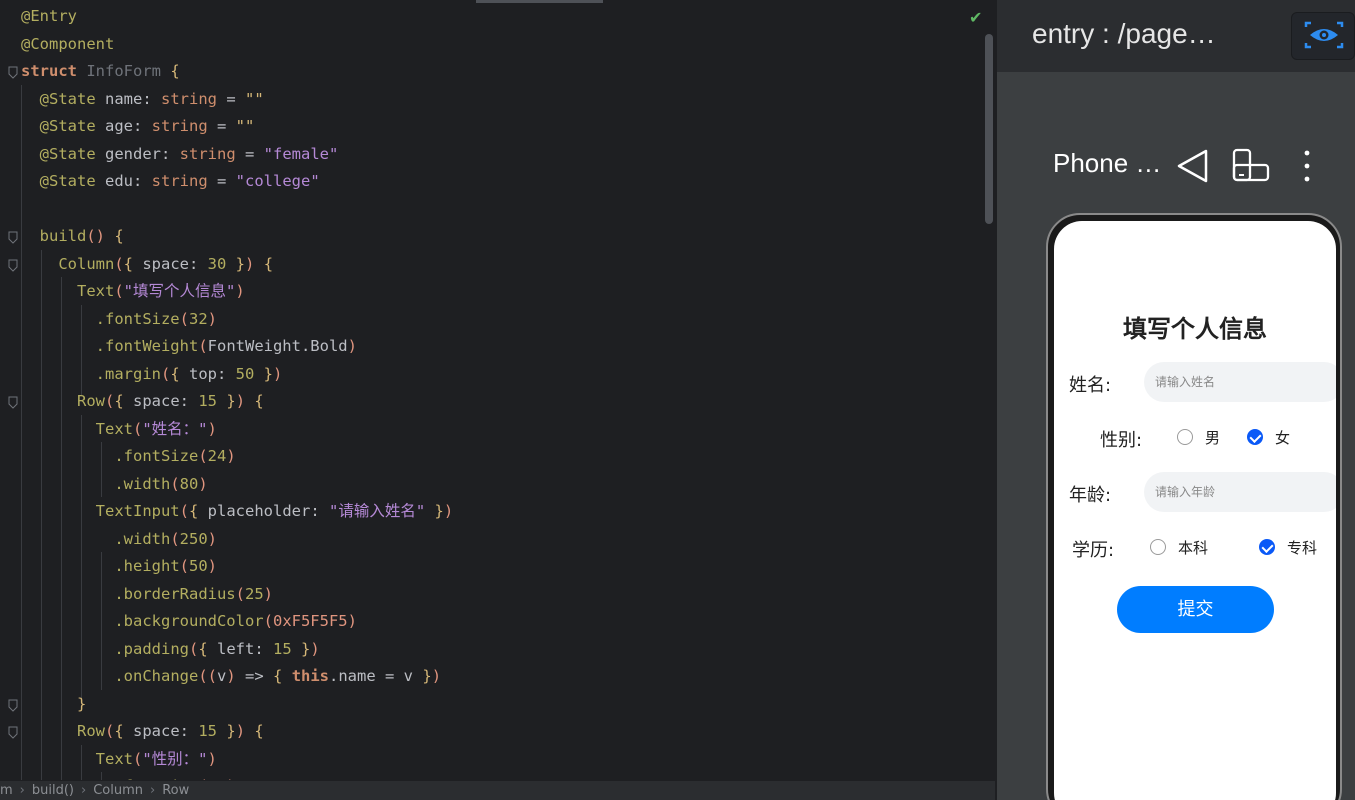 The width and height of the screenshot is (1355, 800). Describe the element at coordinates (498, 540) in the screenshot. I see `code-line: .width(250)` at that location.